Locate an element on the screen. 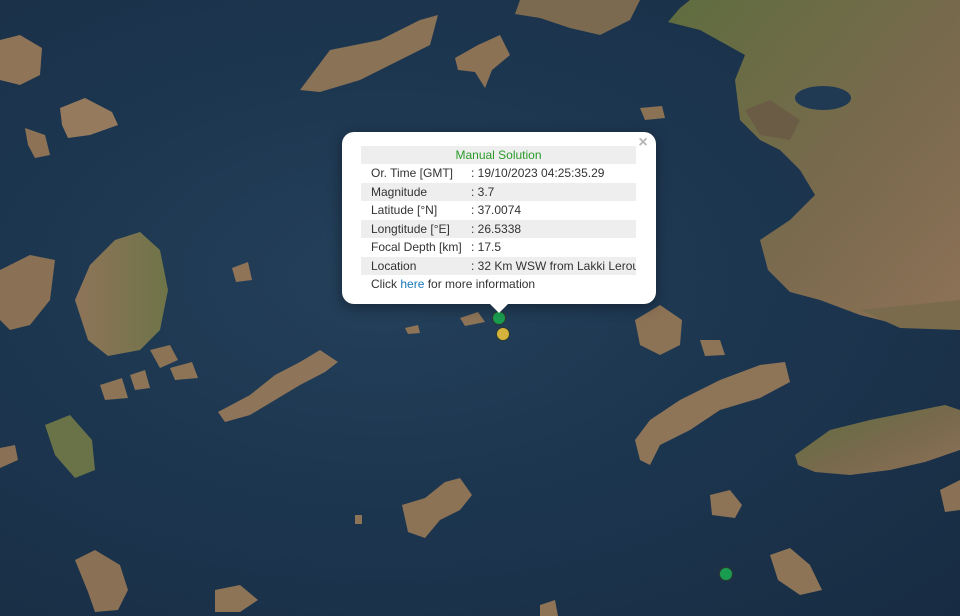 The height and width of the screenshot is (616, 960). info-row: Latitude [°N] : 37.0074 is located at coordinates (498, 210).